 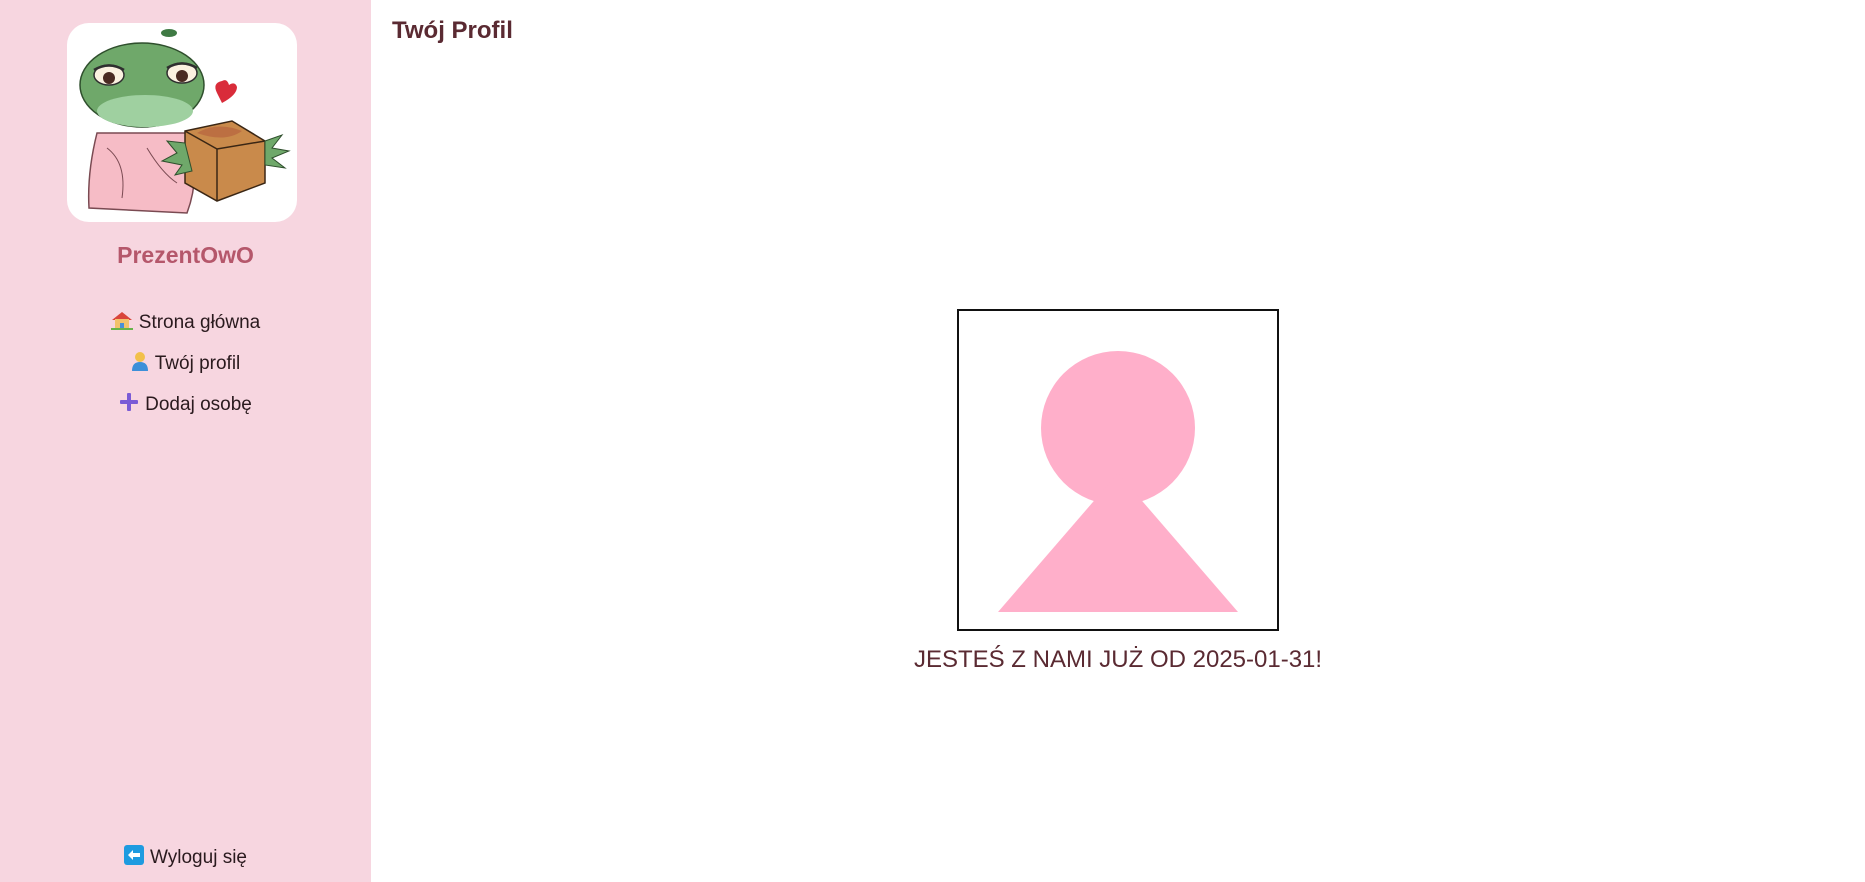 I want to click on logout-button: Wyloguj się, so click(x=185, y=858).